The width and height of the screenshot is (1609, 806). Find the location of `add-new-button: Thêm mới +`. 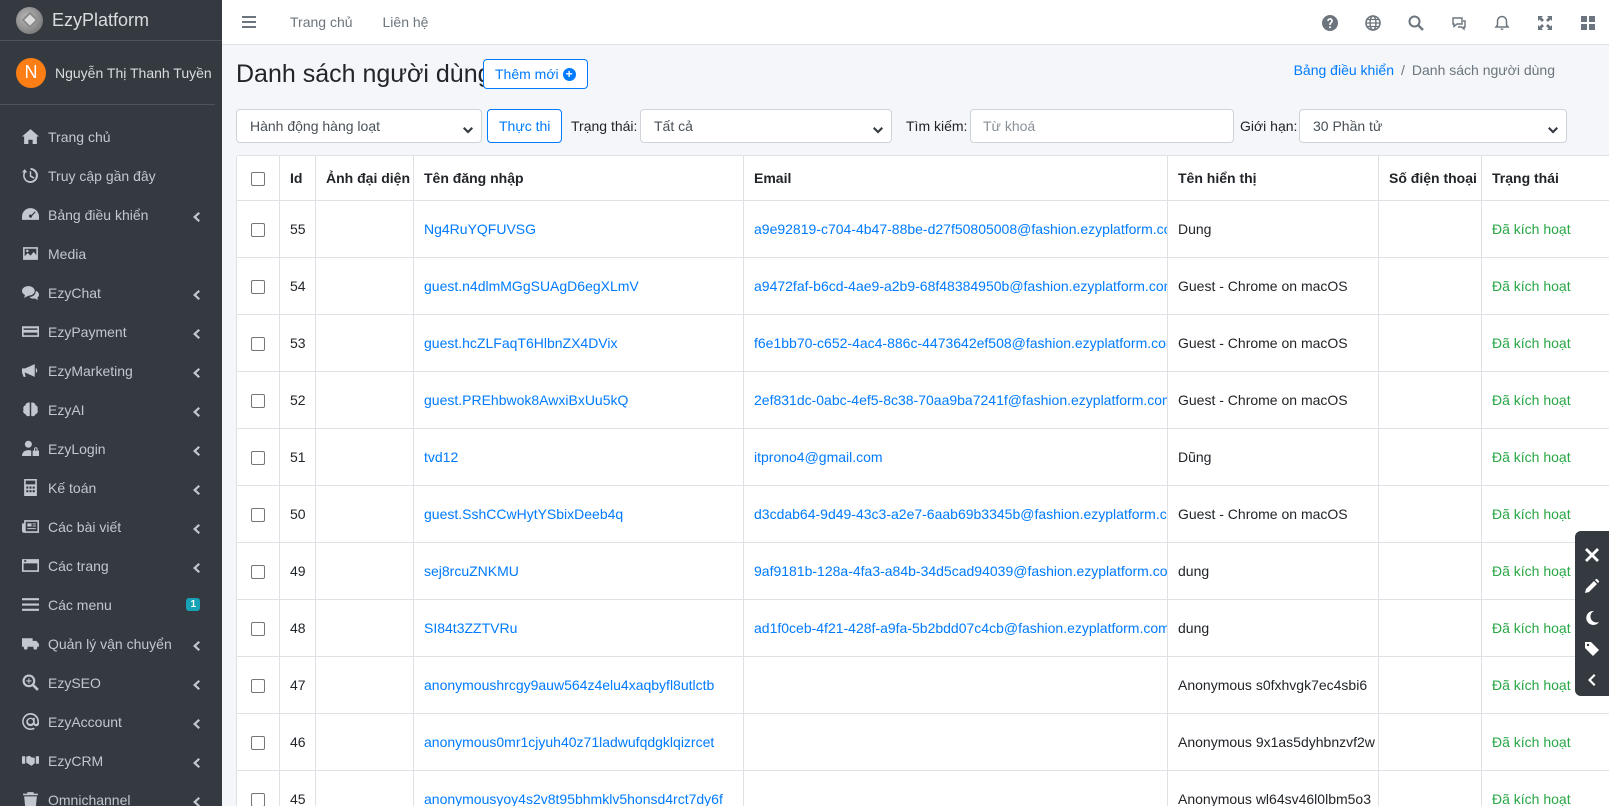

add-new-button: Thêm mới + is located at coordinates (535, 74).